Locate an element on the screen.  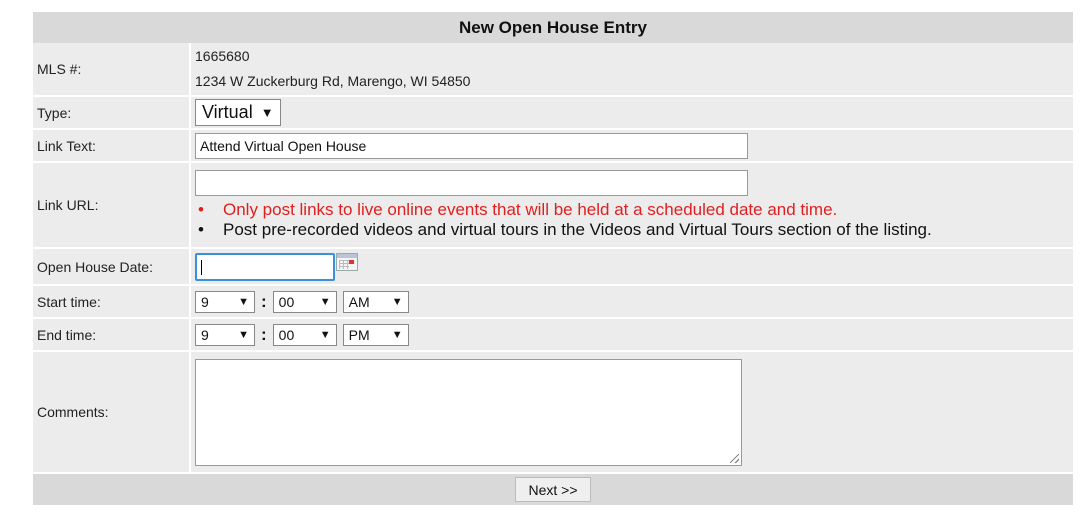
comments-label: Comments: is located at coordinates (111, 412).